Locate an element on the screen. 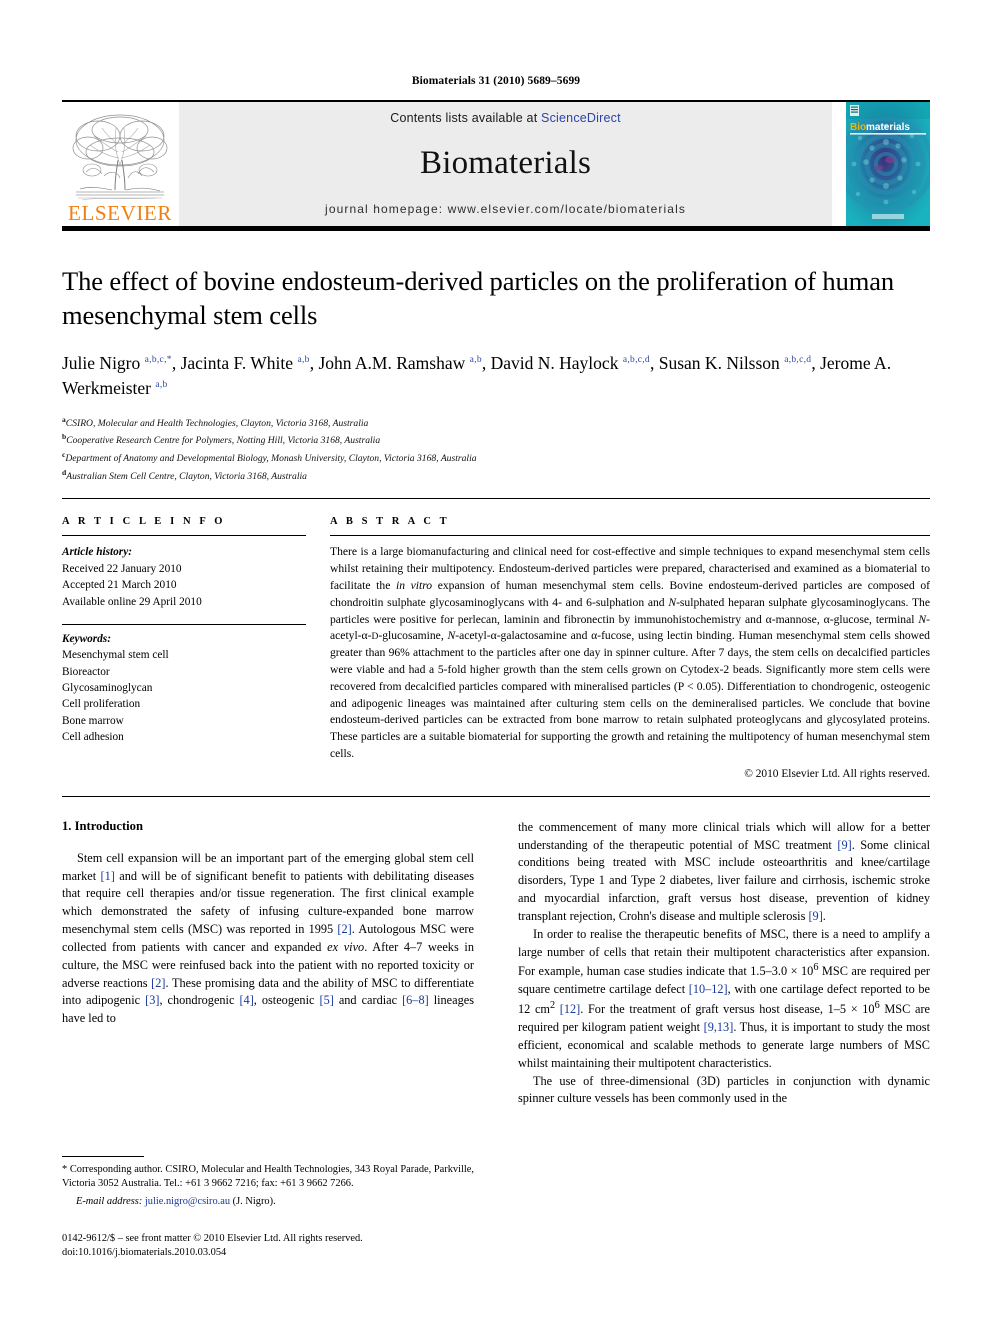  keyword-item: Cell adhesion is located at coordinates (93, 737).